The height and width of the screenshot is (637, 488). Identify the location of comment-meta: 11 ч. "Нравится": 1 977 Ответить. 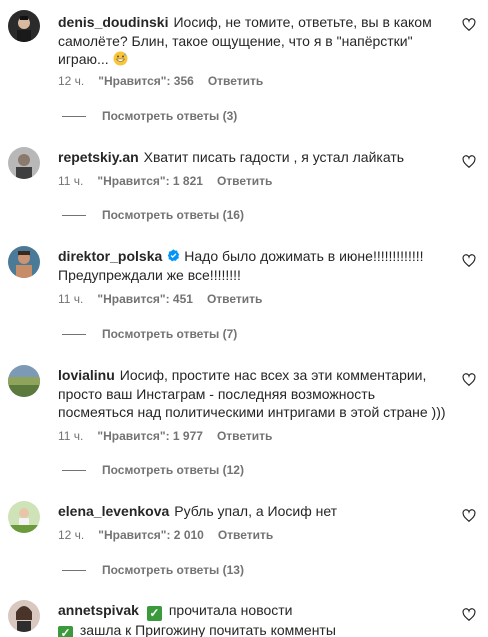
(172, 436).